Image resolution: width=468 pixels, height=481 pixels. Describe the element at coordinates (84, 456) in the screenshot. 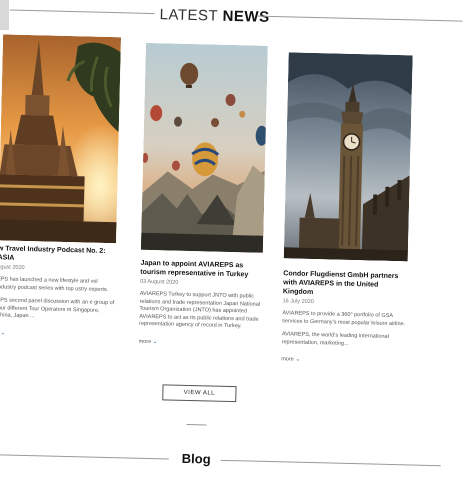

I see `blog-rule-left` at that location.